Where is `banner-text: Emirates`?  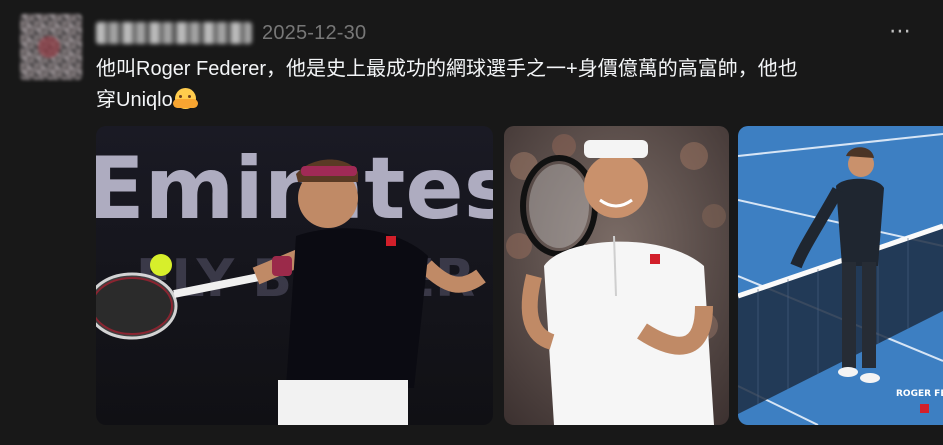
banner-text: Emirates is located at coordinates (294, 189).